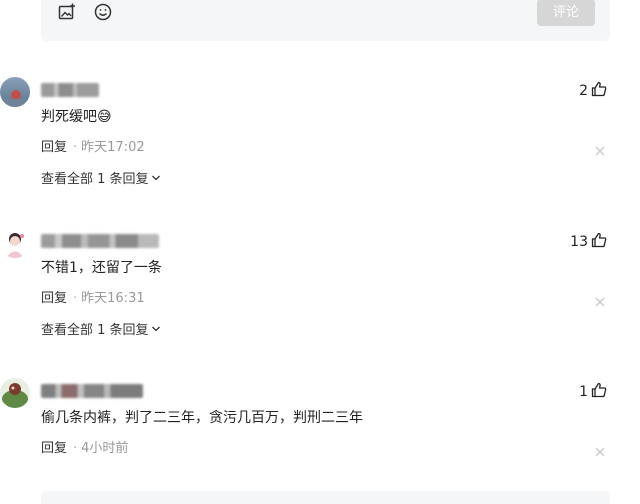  Describe the element at coordinates (325, 20) in the screenshot. I see `comment-composer: 评论` at that location.